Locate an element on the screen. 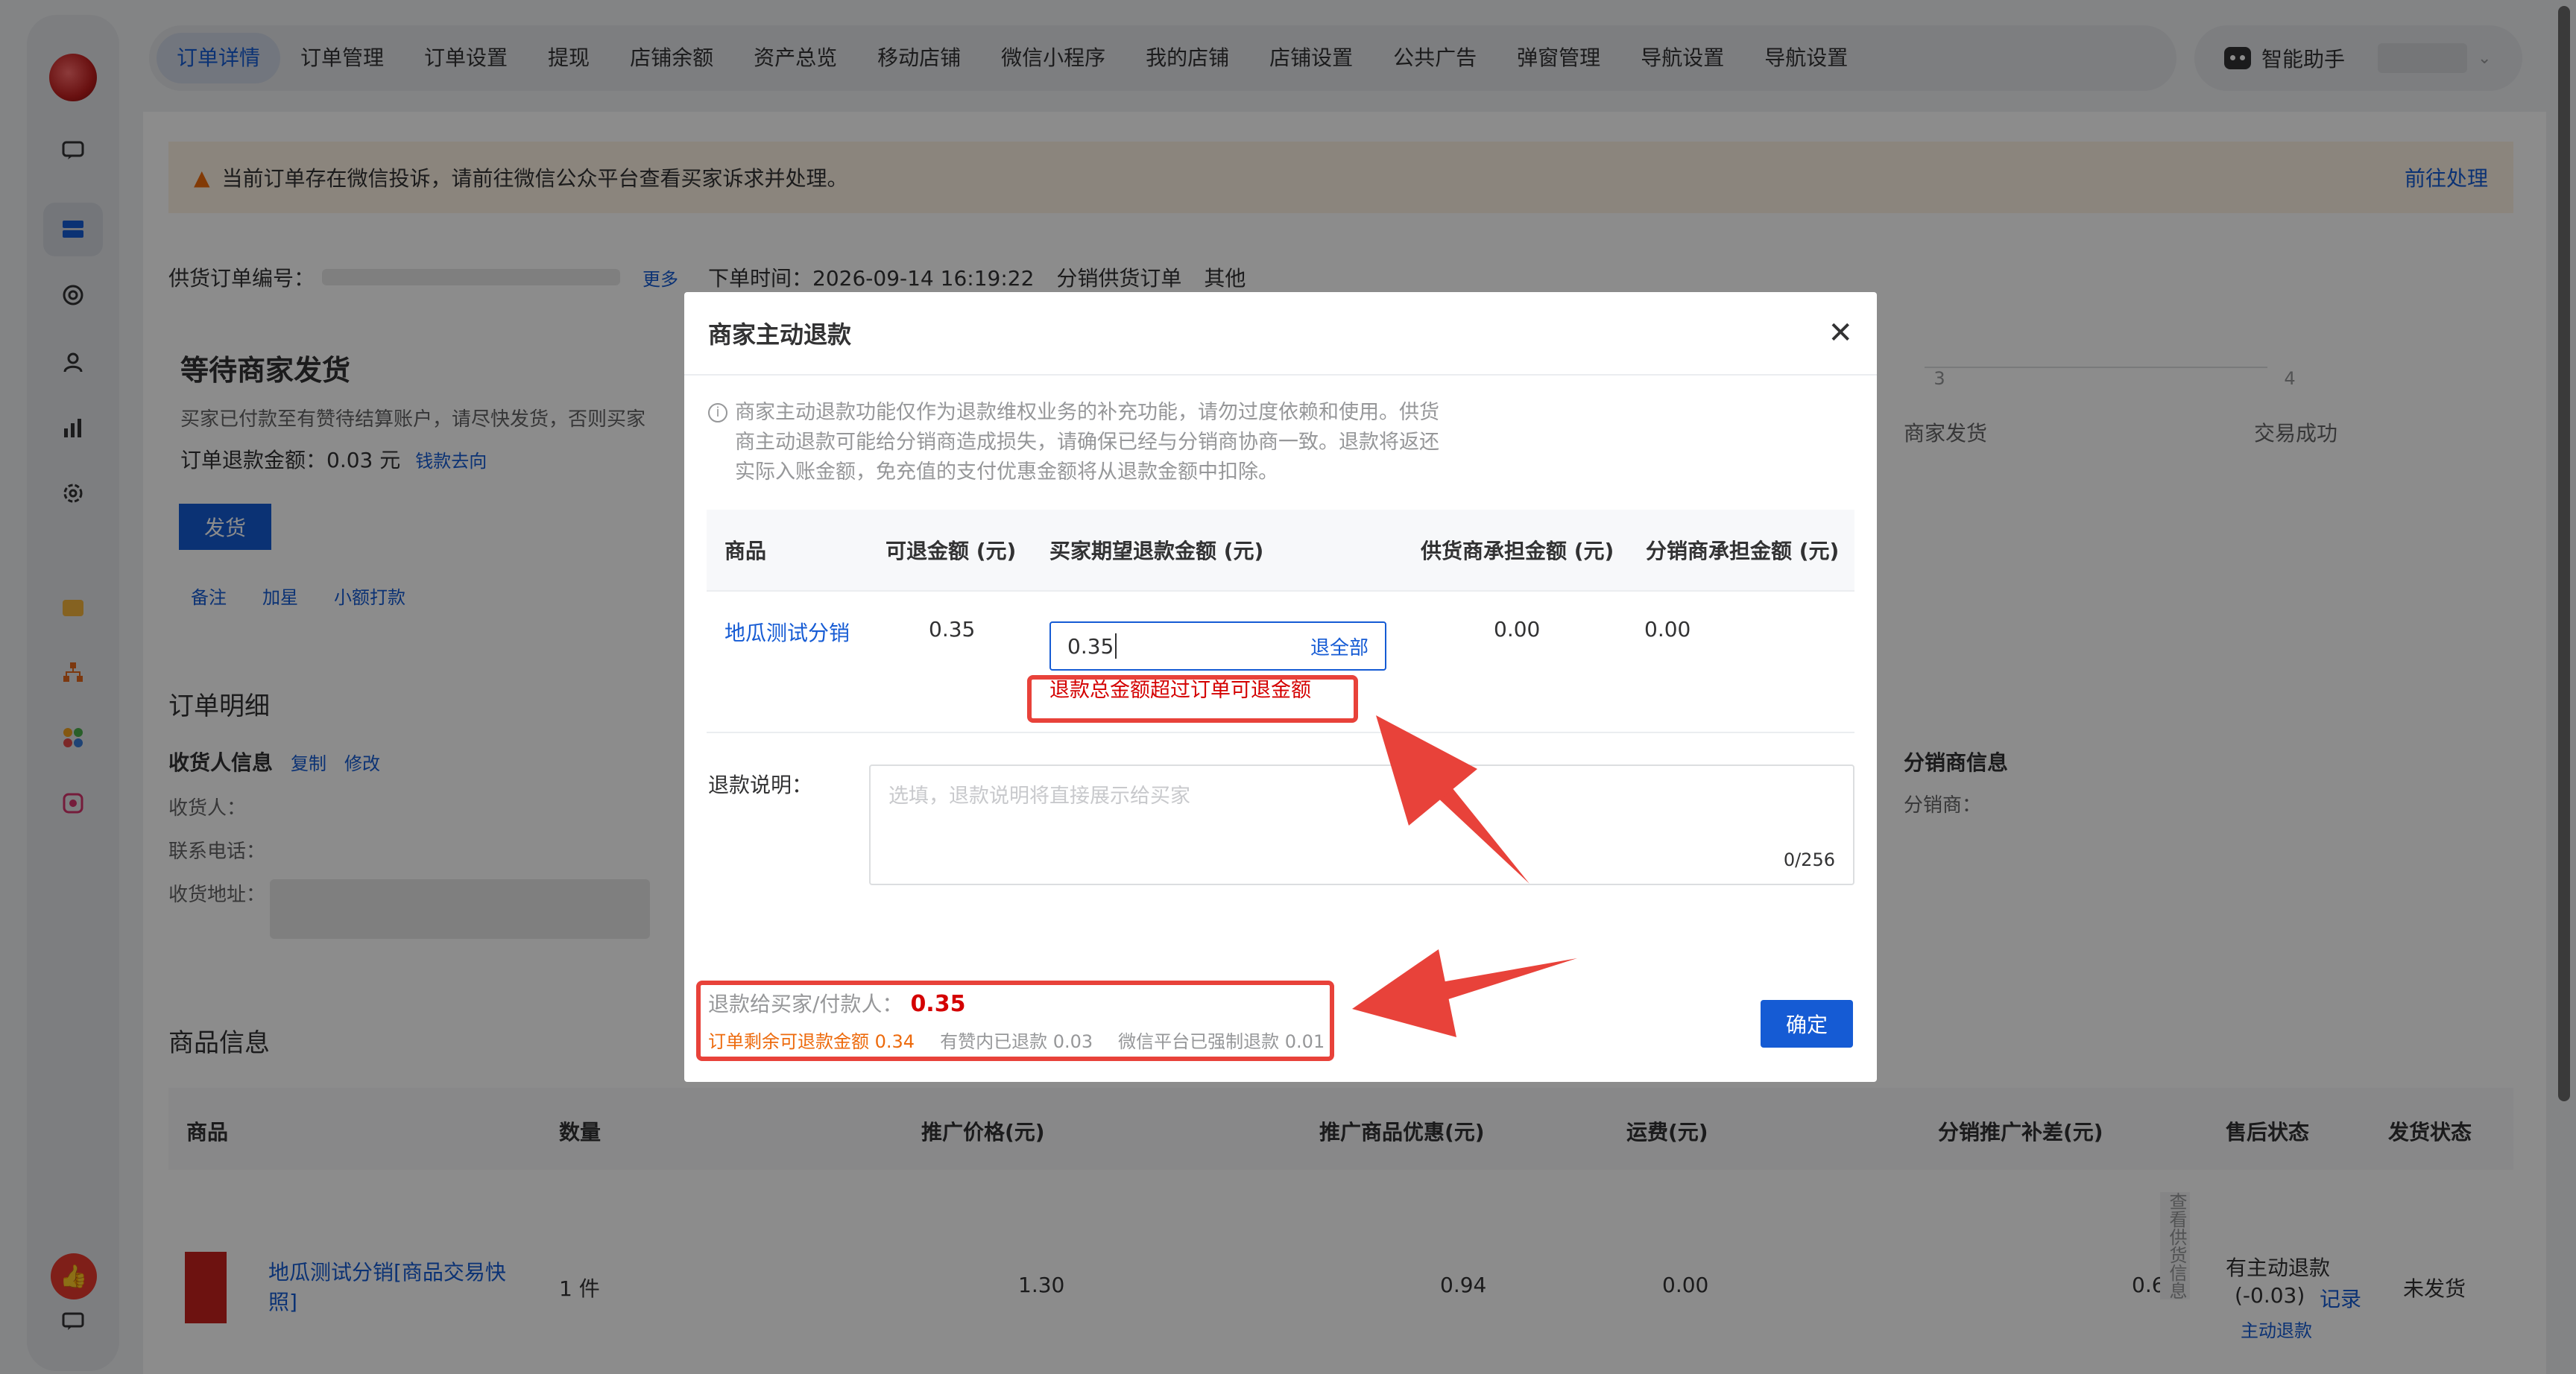 This screenshot has height=1374, width=2576. th-refundable: 可退金额 (元) is located at coordinates (951, 551).